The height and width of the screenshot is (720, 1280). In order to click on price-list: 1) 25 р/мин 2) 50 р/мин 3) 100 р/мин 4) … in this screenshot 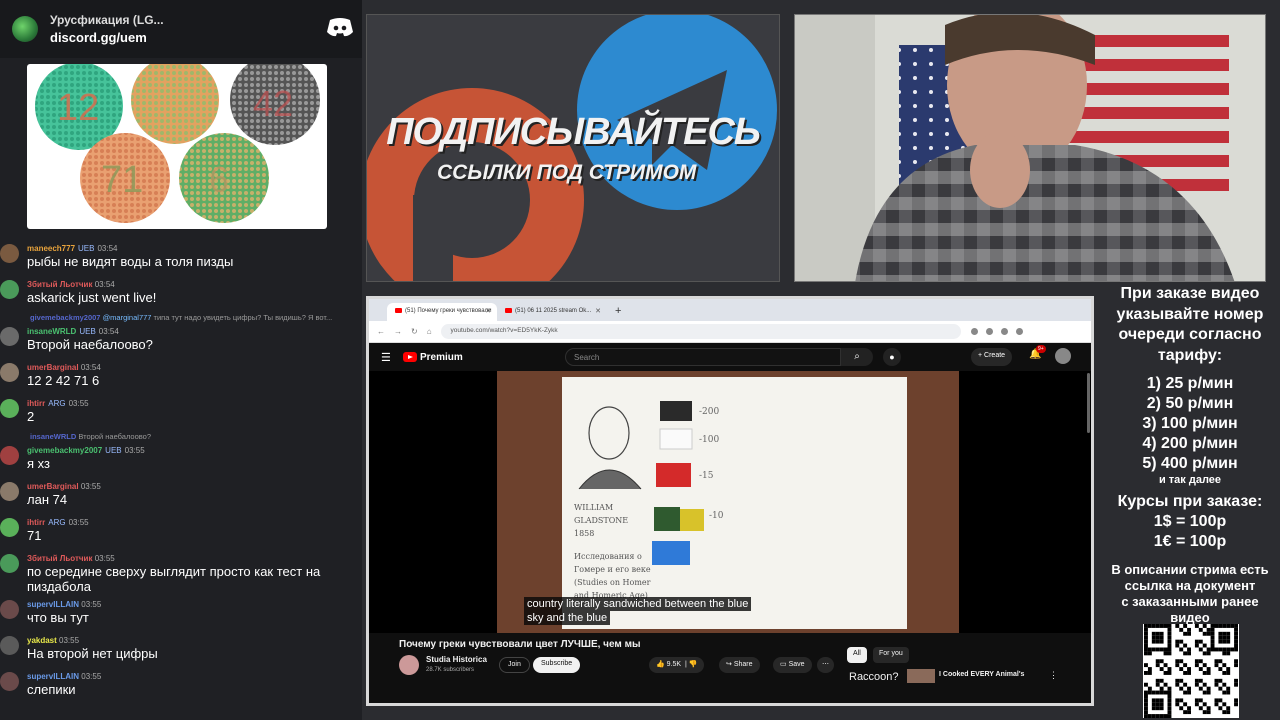, I will do `click(1190, 423)`.